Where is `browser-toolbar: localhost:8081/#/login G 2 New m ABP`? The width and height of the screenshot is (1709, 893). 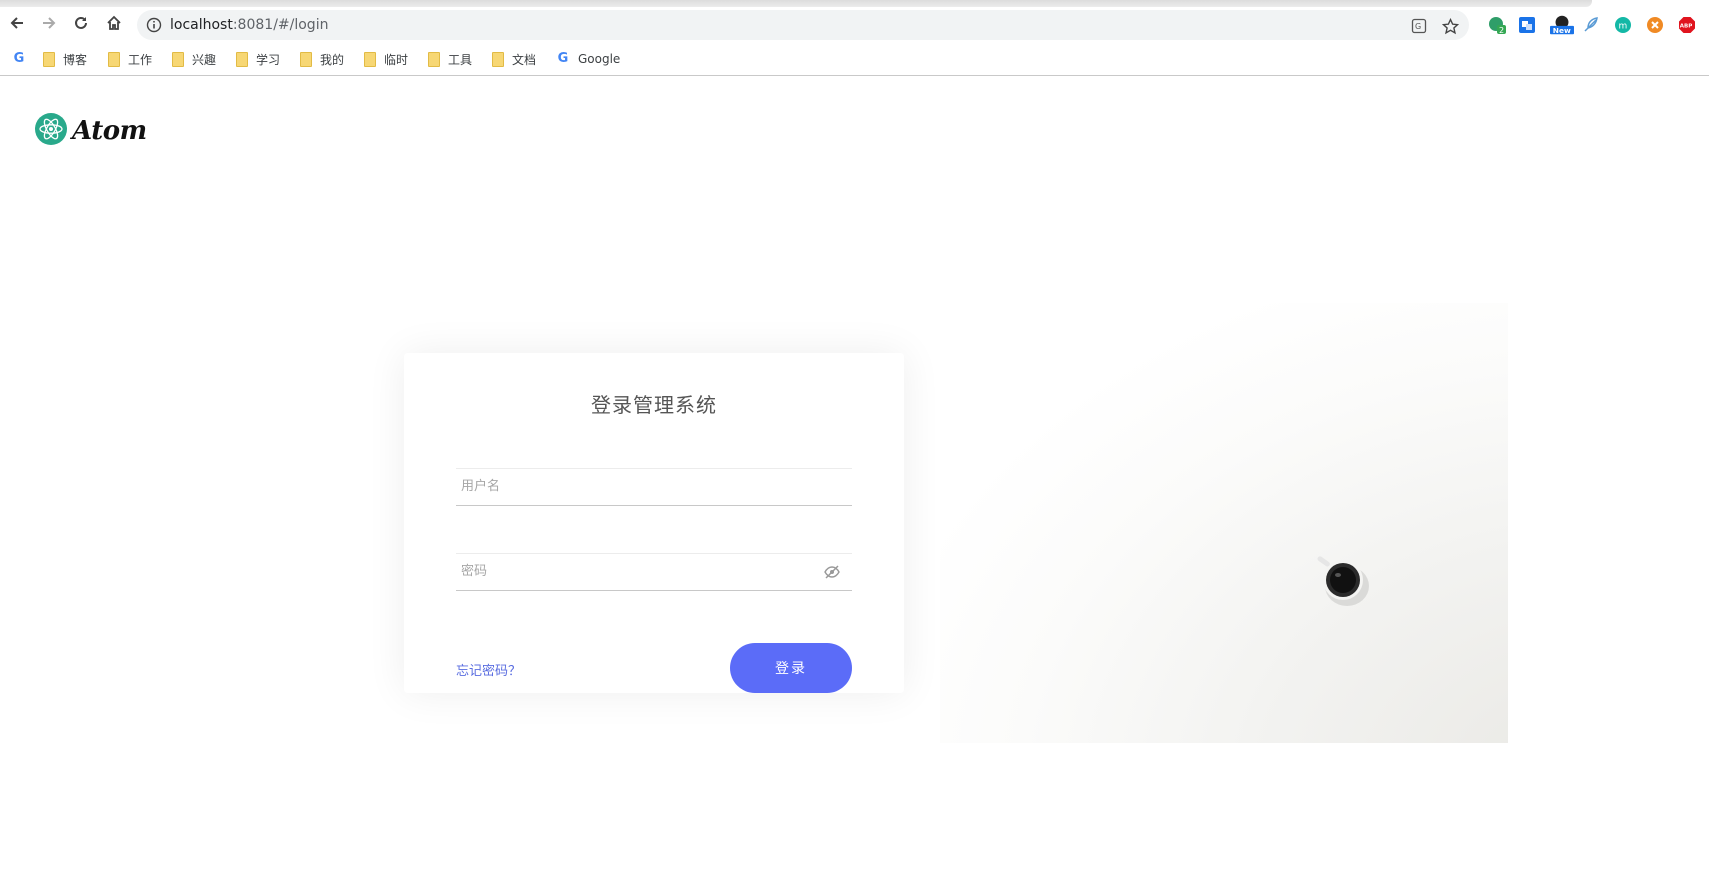 browser-toolbar: localhost:8081/#/login G 2 New m ABP is located at coordinates (854, 25).